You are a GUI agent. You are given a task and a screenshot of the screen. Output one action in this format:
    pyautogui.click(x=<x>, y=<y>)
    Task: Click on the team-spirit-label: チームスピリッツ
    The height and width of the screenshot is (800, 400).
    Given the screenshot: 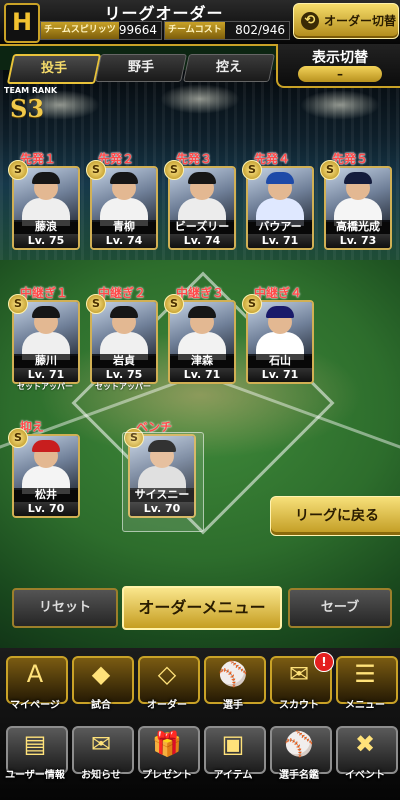 What is the action you would take?
    pyautogui.click(x=80, y=30)
    